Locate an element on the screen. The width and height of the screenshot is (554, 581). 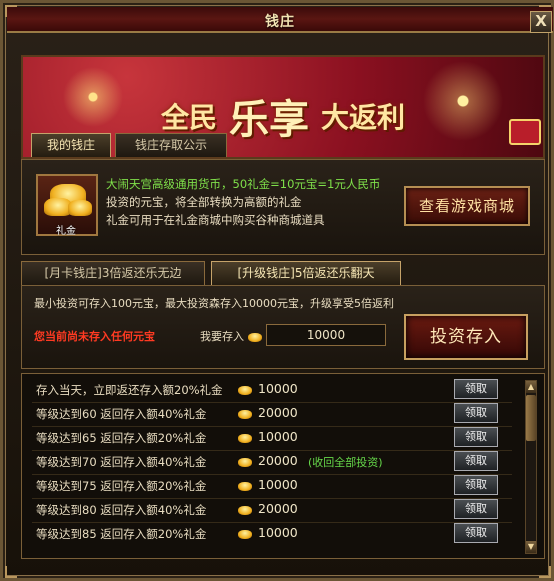
list-item: 等级达到65 返回存入额20%礼金 10000 领取 is located at coordinates (272, 438).